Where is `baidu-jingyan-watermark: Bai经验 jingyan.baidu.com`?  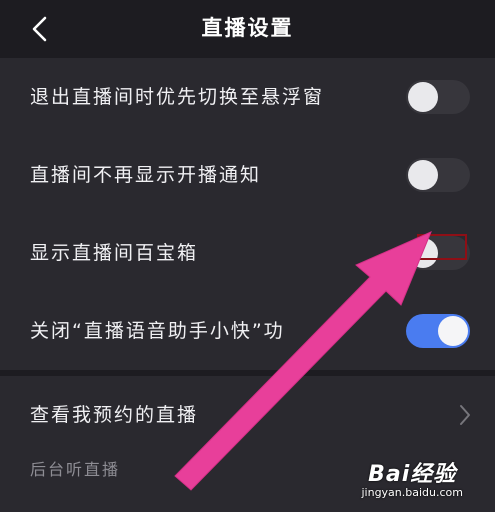
baidu-jingyan-watermark: Bai经验 jingyan.baidu.com is located at coordinates (412, 477).